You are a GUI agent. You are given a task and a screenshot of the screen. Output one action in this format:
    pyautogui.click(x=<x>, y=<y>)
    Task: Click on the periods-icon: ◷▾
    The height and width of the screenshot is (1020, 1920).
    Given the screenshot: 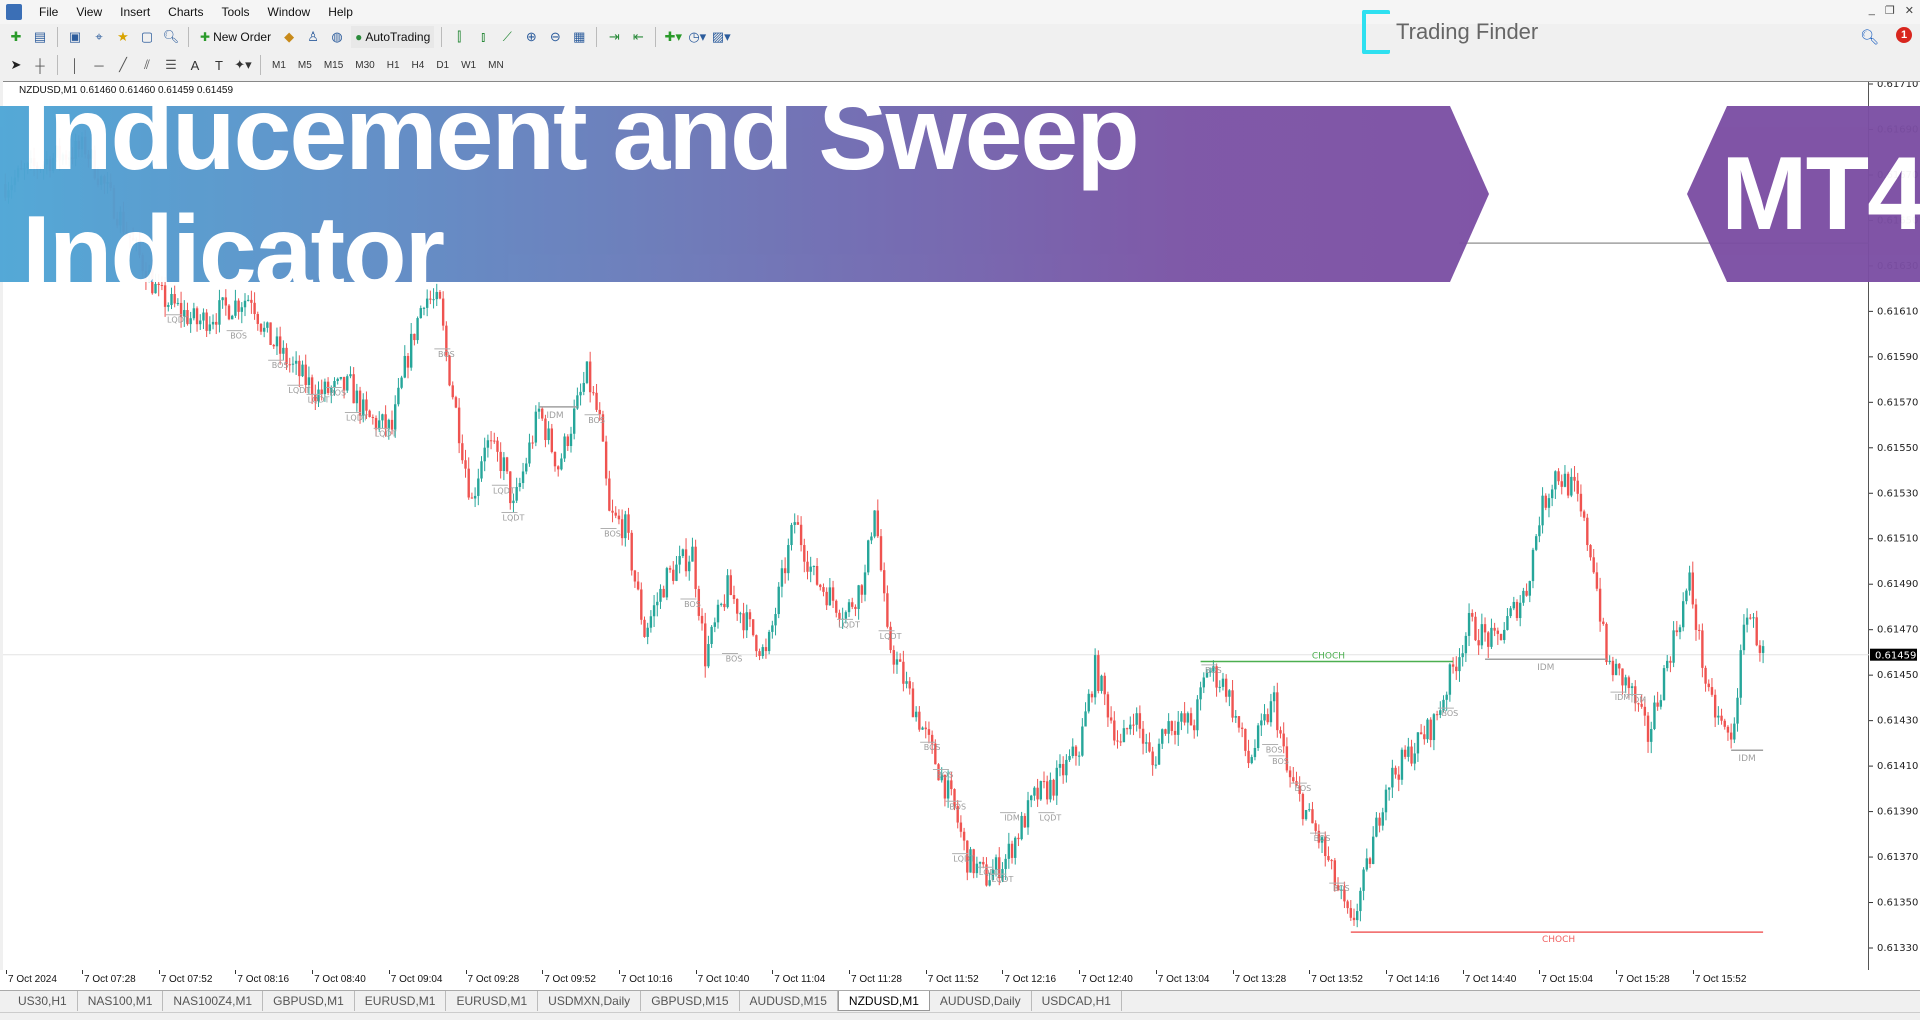 What is the action you would take?
    pyautogui.click(x=697, y=37)
    